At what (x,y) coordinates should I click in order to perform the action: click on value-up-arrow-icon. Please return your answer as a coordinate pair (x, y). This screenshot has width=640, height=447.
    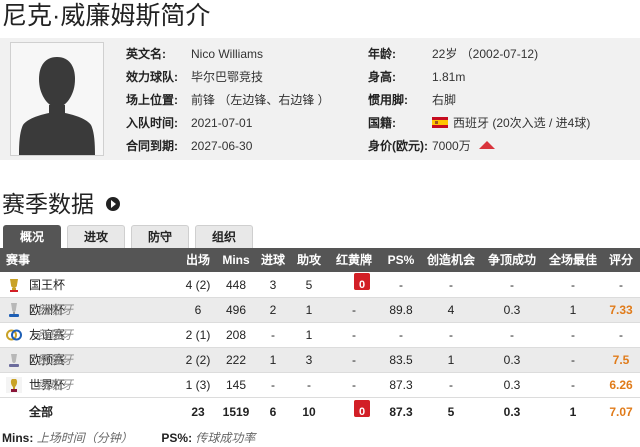
    Looking at the image, I should click on (486, 145).